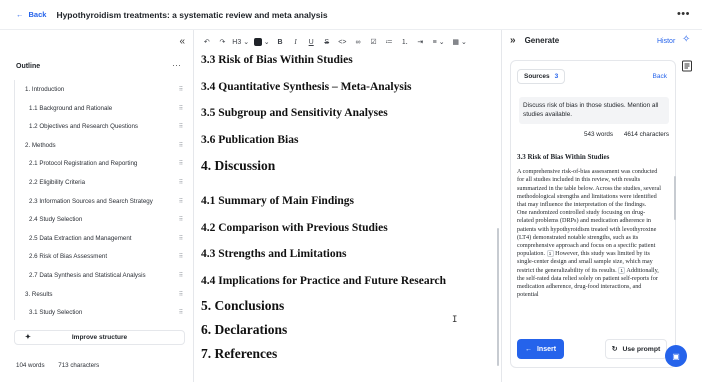  Describe the element at coordinates (57, 182) in the screenshot. I see `outline-item-label: 2.2 Eligibility Criteria` at that location.